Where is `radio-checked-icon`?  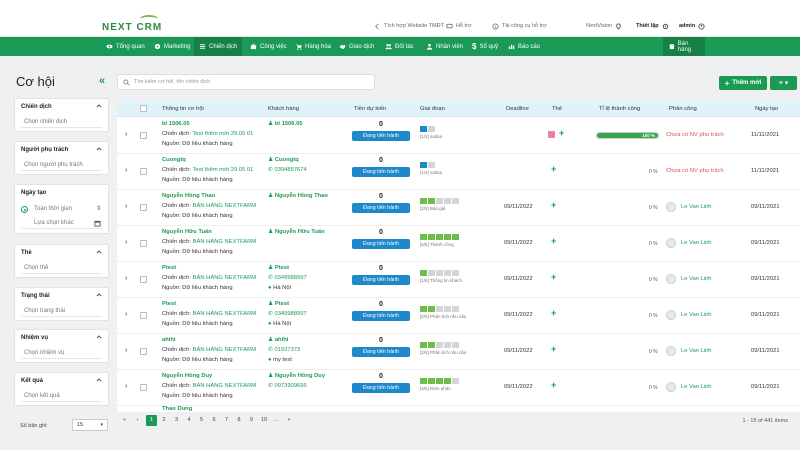
radio-checked-icon is located at coordinates (24, 209).